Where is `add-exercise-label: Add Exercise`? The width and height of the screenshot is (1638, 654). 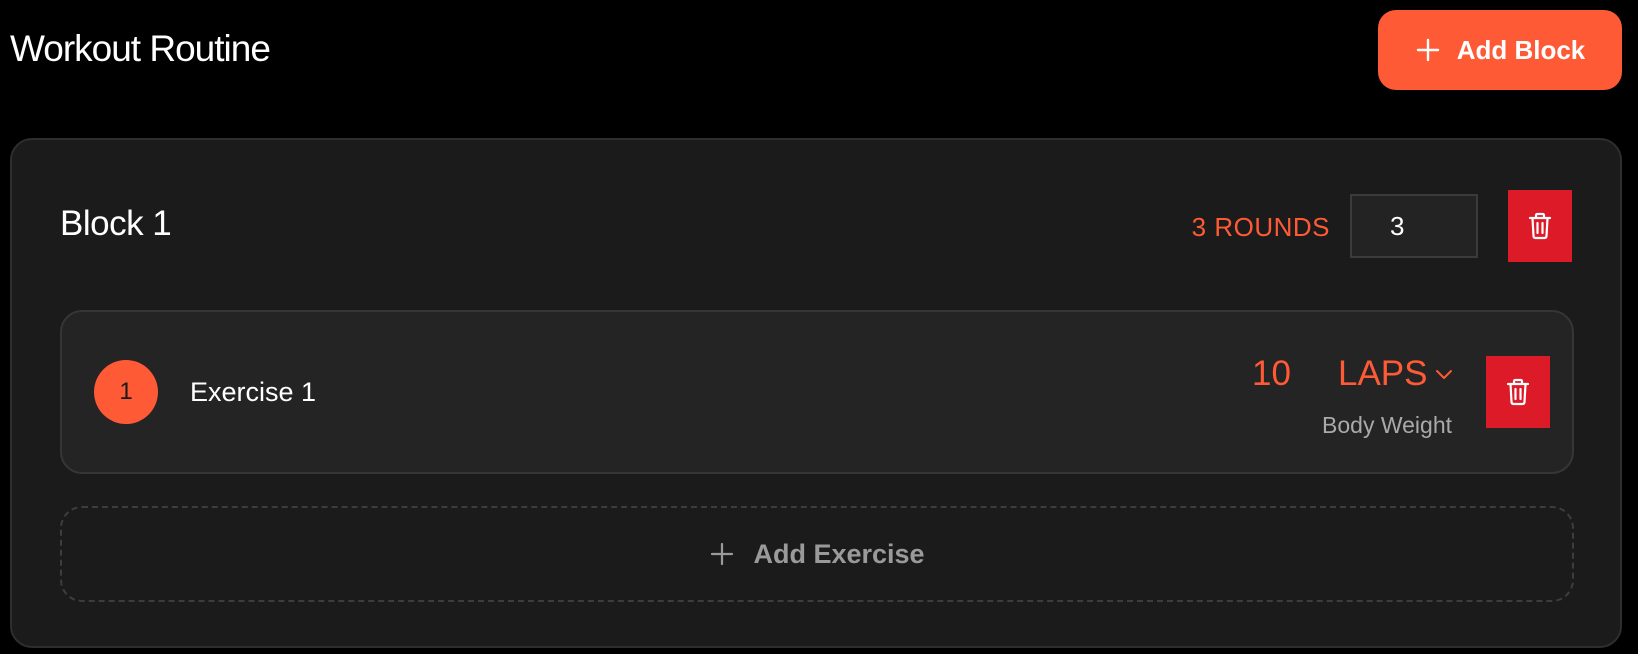 add-exercise-label: Add Exercise is located at coordinates (839, 553).